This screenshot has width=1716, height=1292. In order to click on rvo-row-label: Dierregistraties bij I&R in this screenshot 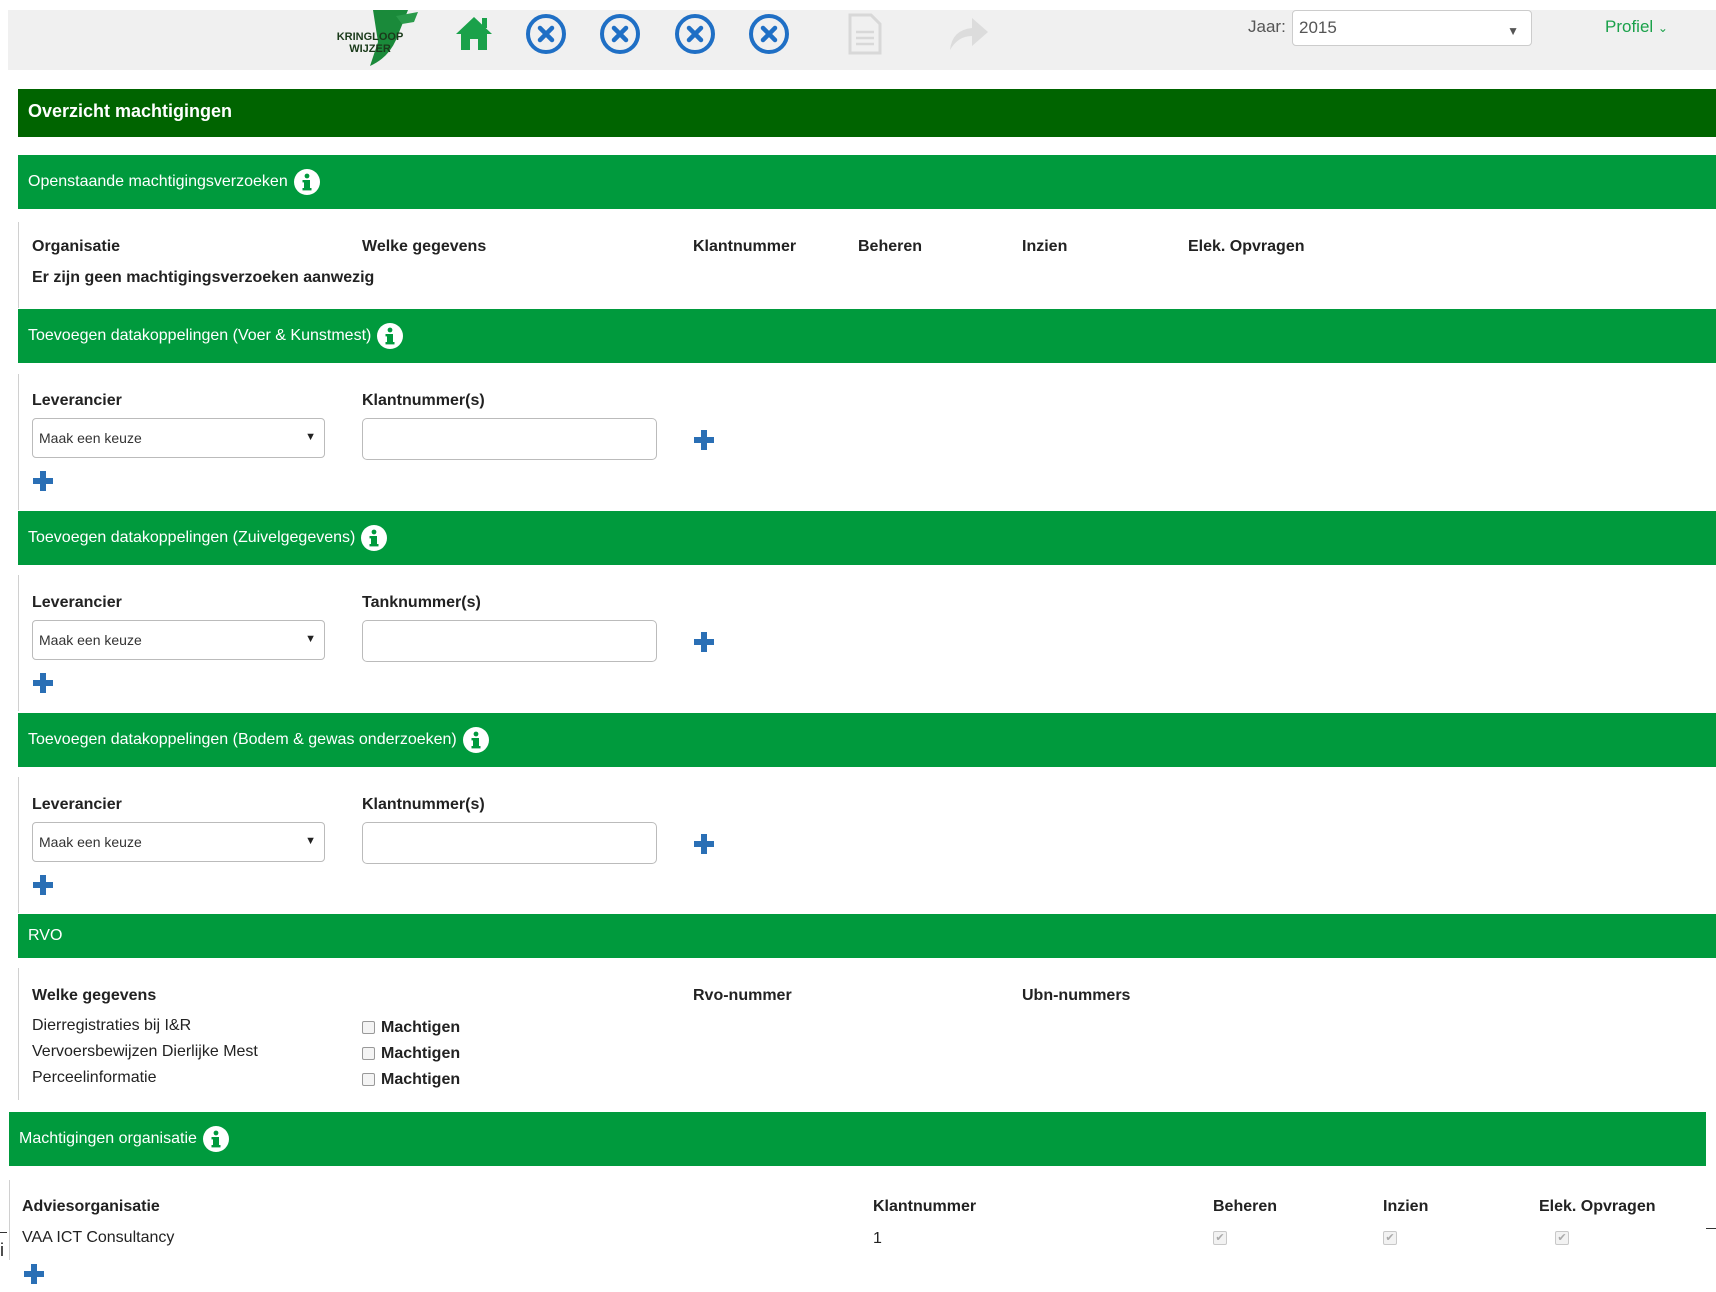, I will do `click(112, 1025)`.